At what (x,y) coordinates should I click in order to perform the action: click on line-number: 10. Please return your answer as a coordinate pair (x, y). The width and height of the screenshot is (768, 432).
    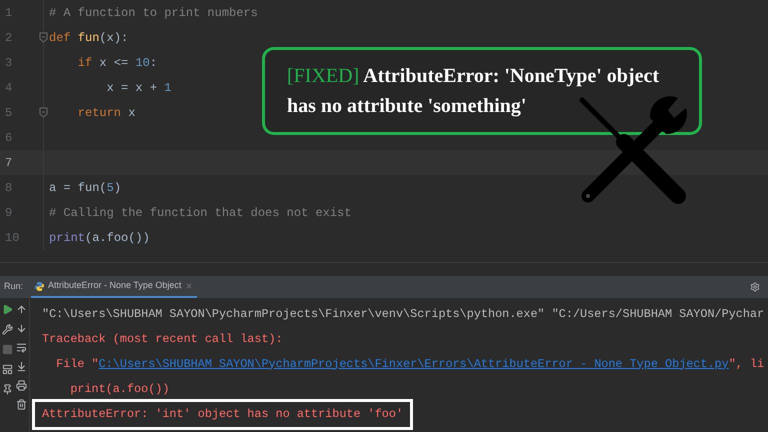
    Looking at the image, I should click on (12, 238).